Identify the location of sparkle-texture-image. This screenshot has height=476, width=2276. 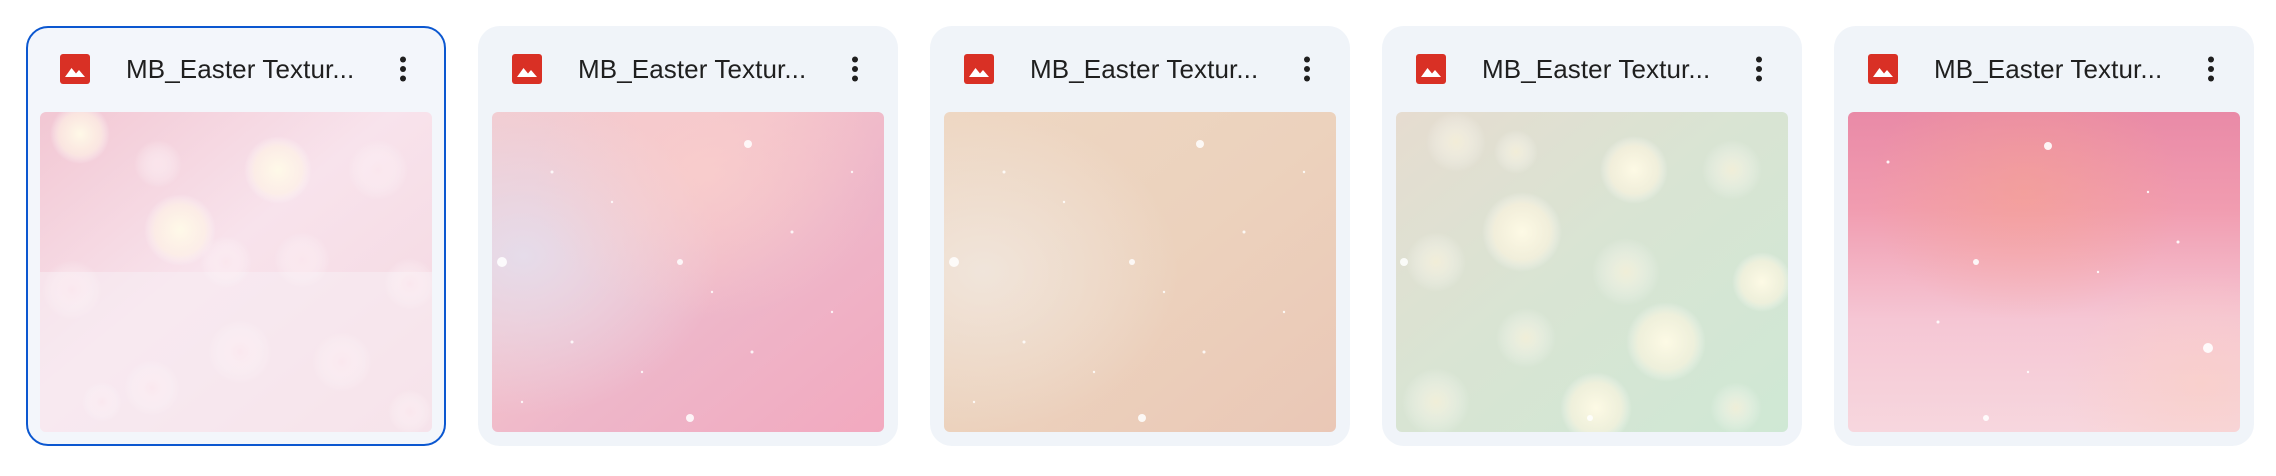
(2044, 272).